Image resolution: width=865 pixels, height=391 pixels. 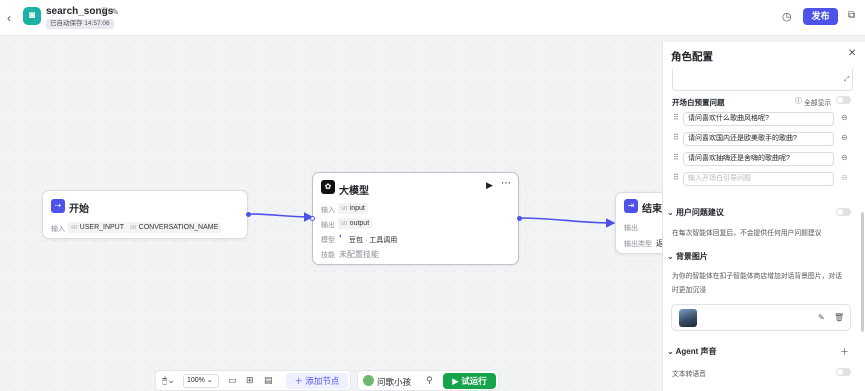 What do you see at coordinates (692, 57) in the screenshot?
I see `panel-title: 角色配置` at bounding box center [692, 57].